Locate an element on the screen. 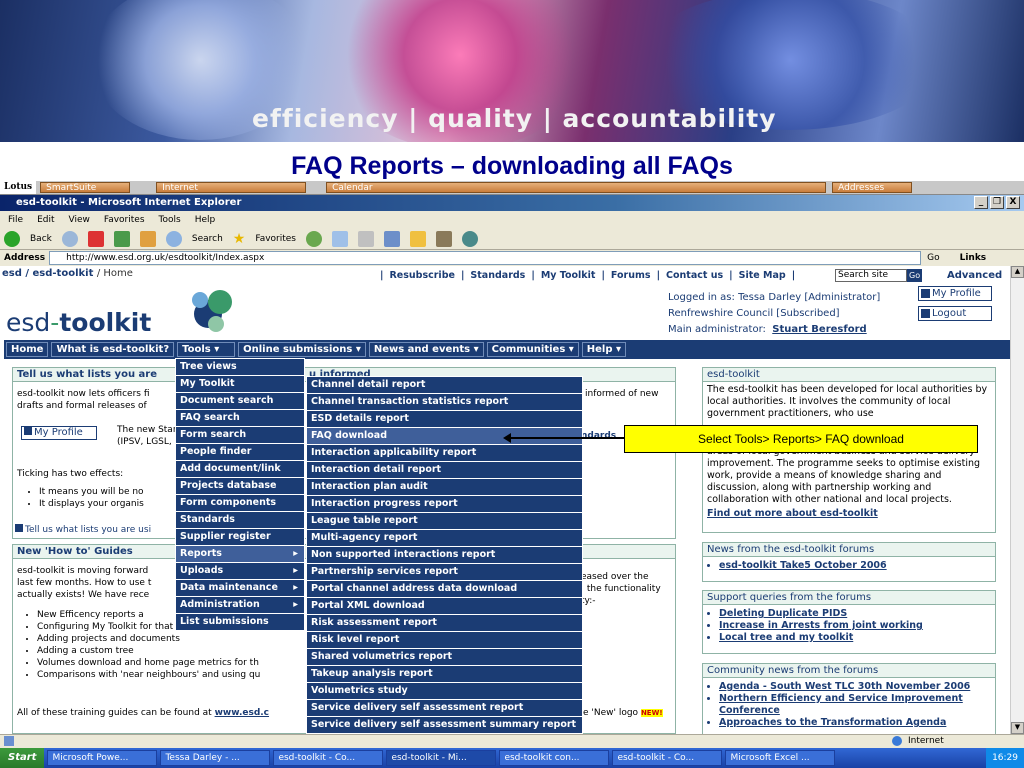 The width and height of the screenshot is (1024, 768). logout-button: Logout is located at coordinates (955, 313).